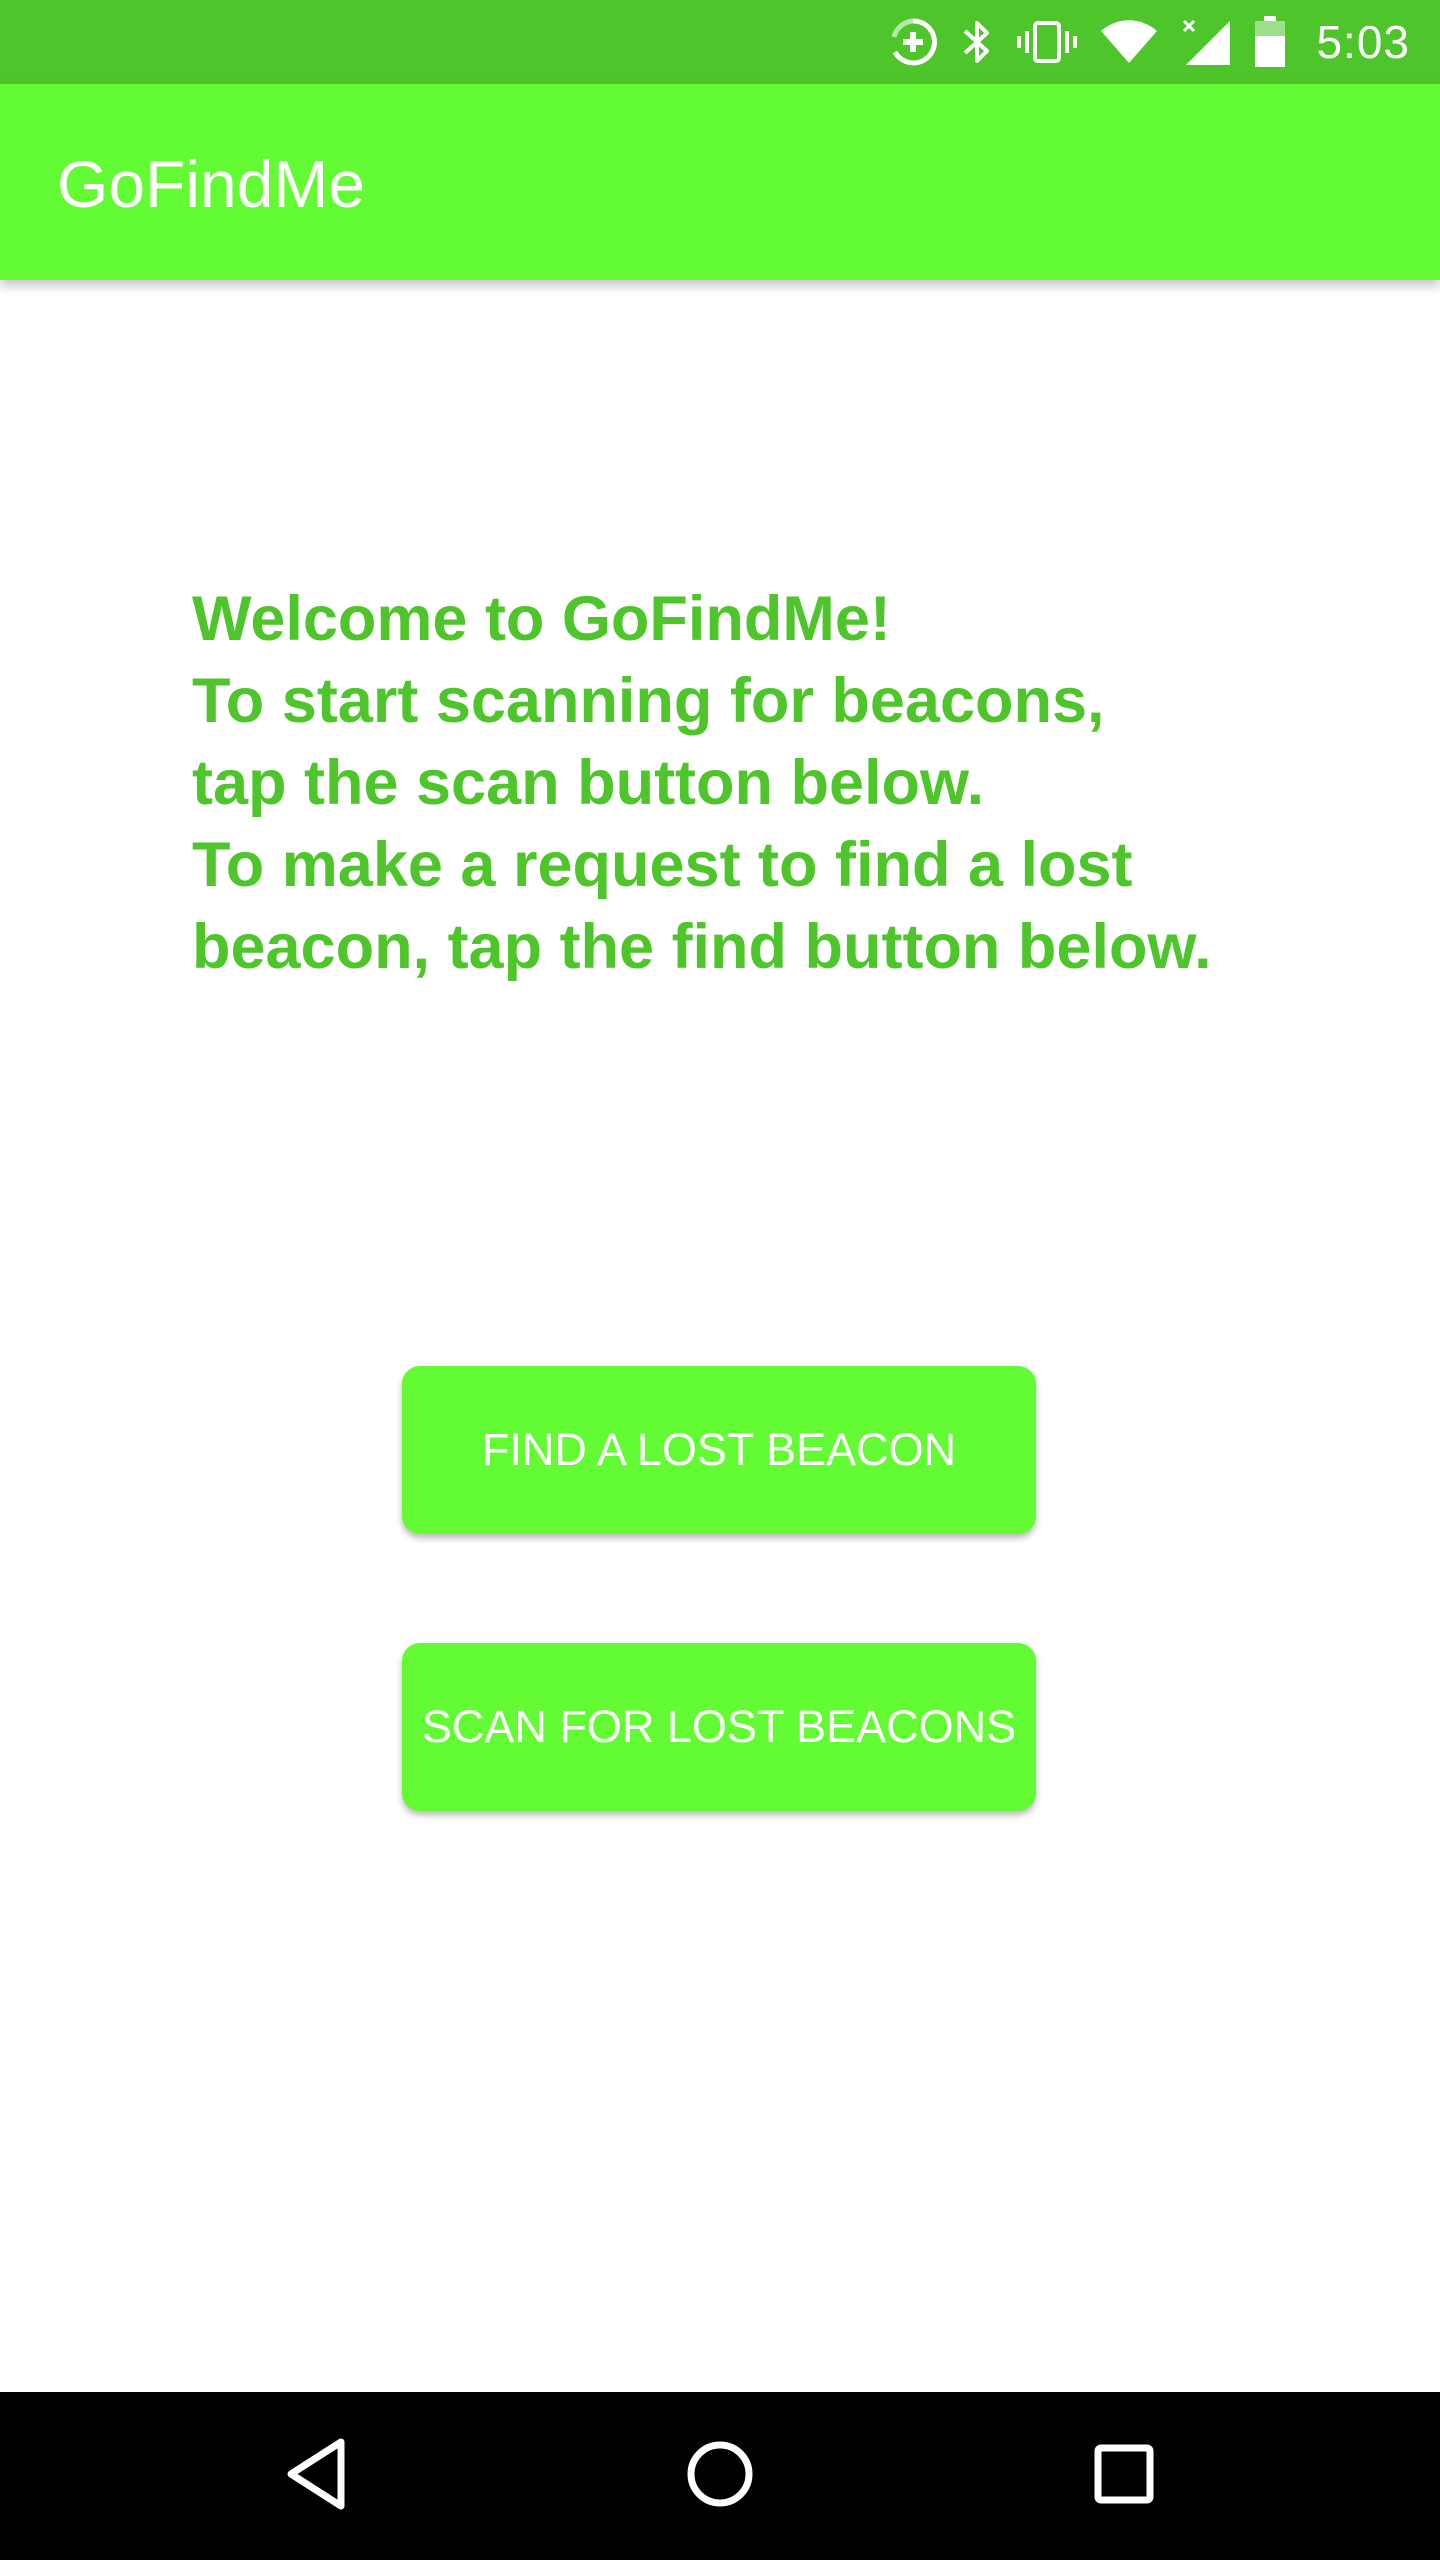  I want to click on welcome-line: To start scanning for beacons,, so click(648, 701).